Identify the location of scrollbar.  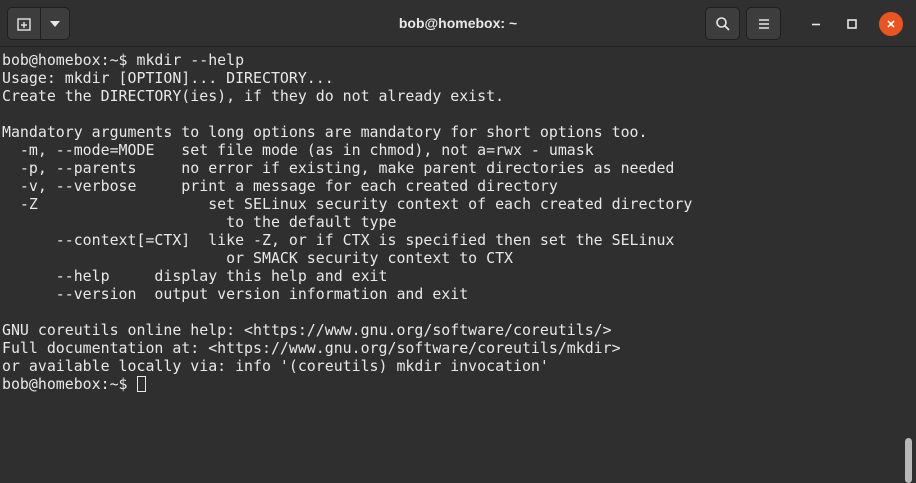
(909, 265).